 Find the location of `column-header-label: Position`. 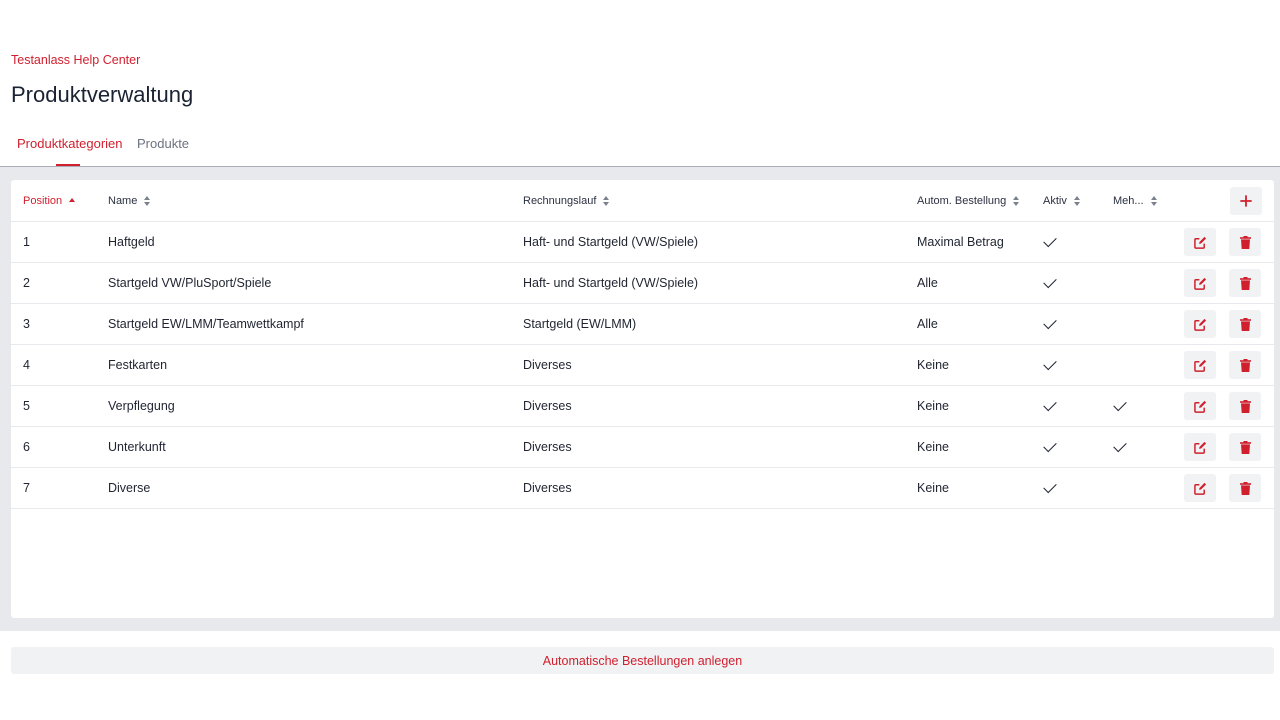

column-header-label: Position is located at coordinates (43, 200).